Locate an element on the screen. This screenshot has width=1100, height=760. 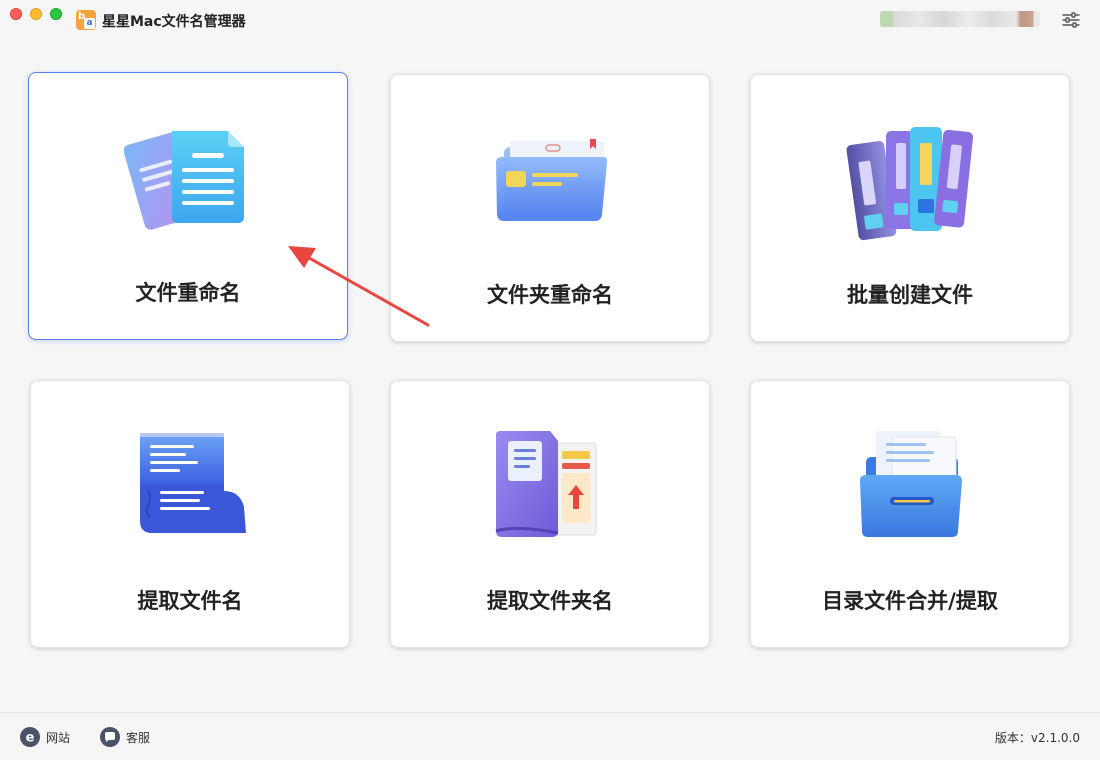
window-controls is located at coordinates (36, 14).